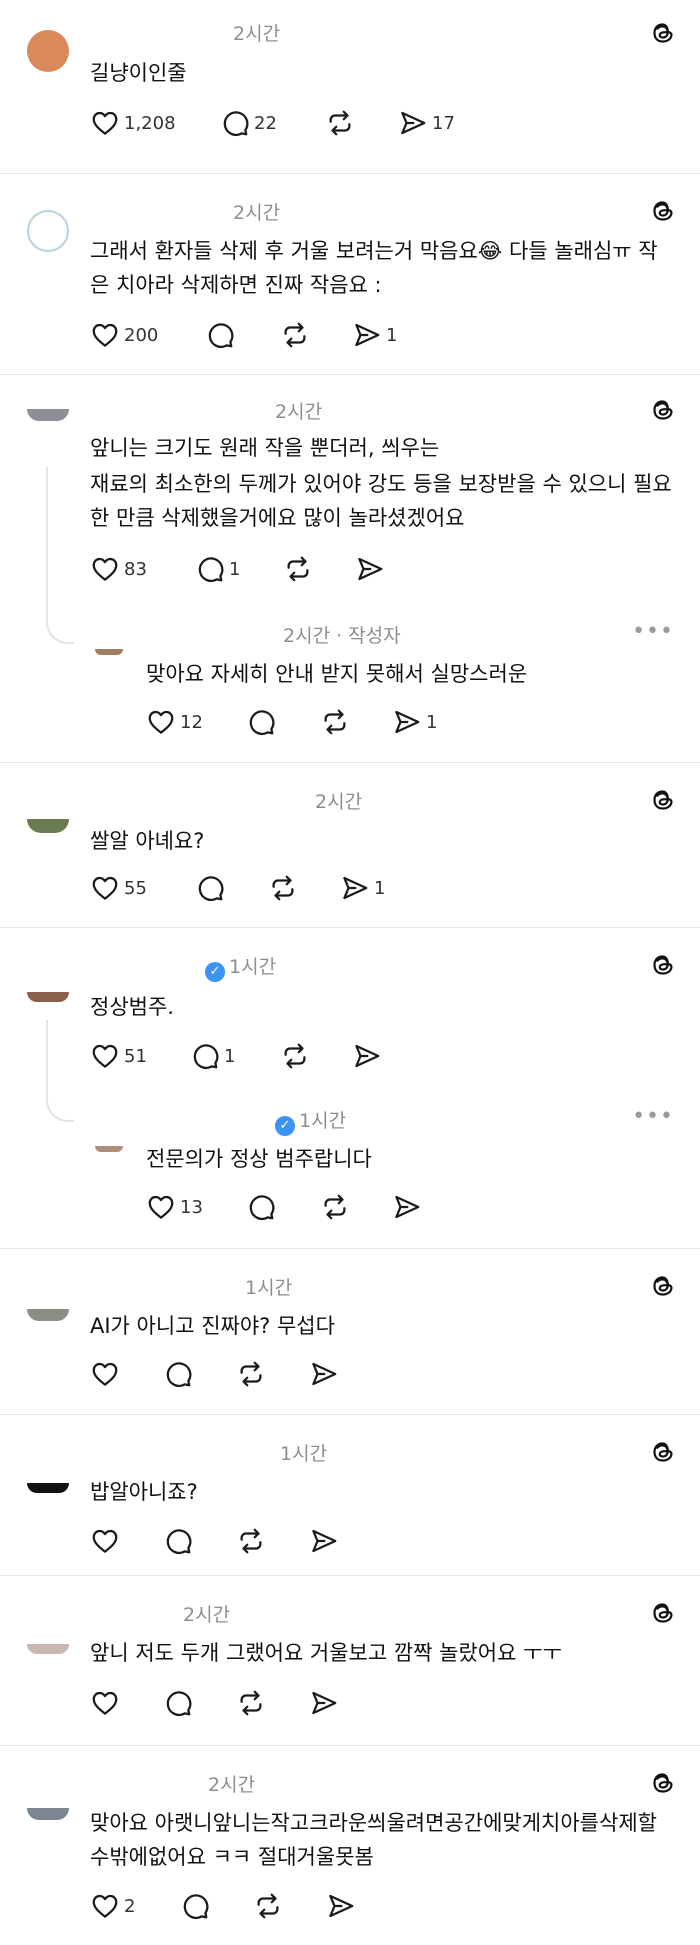 The image size is (700, 1945). I want to click on post-time: 1시간, so click(304, 1454).